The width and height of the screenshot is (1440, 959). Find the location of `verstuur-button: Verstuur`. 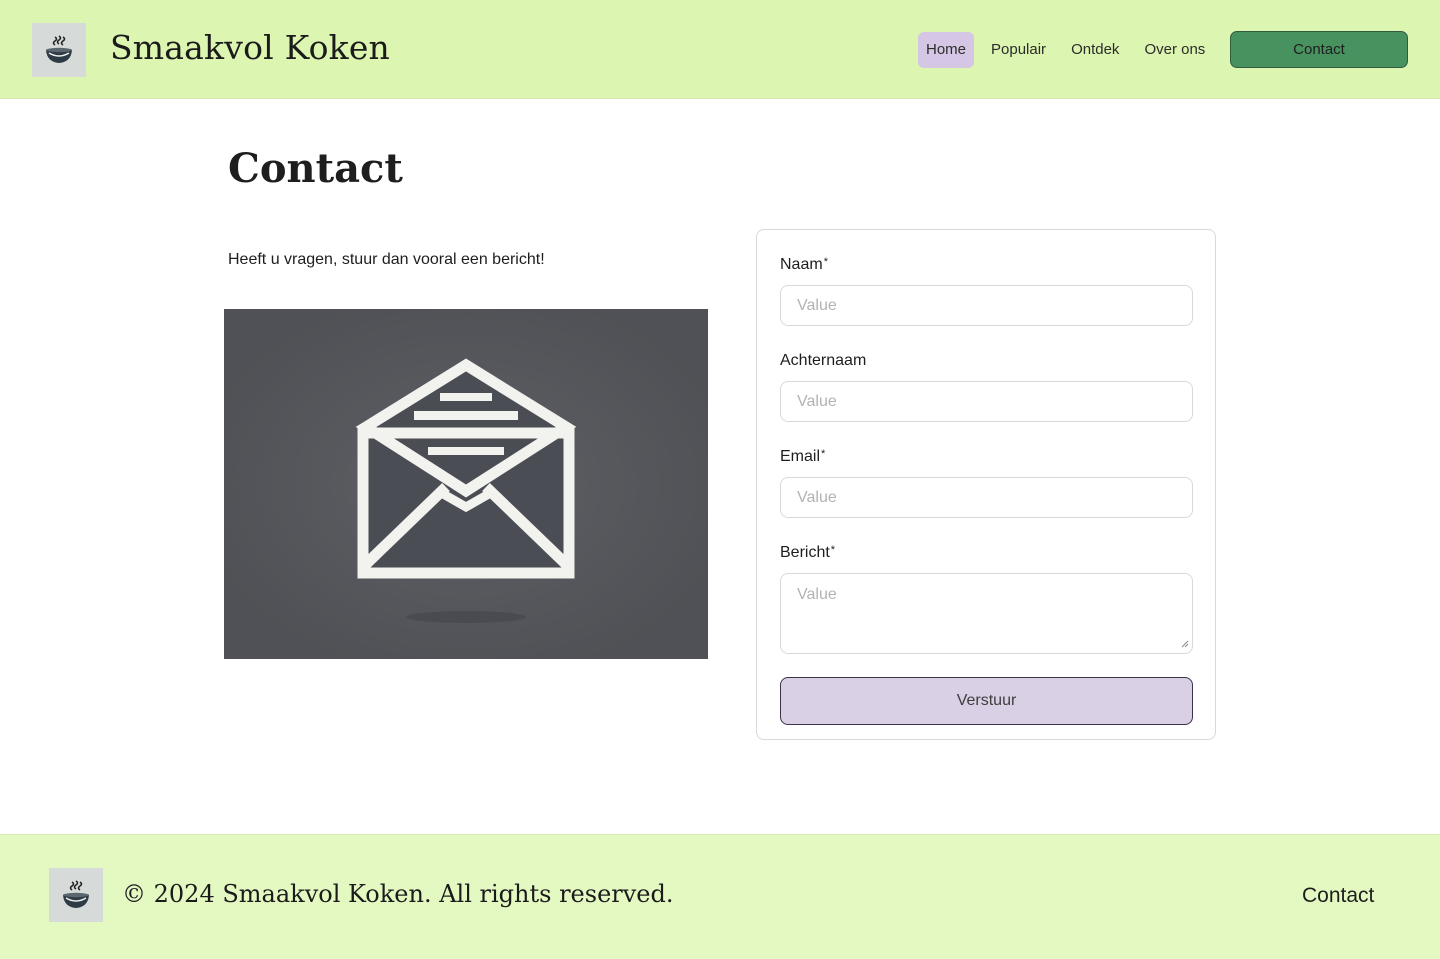

verstuur-button: Verstuur is located at coordinates (986, 701).